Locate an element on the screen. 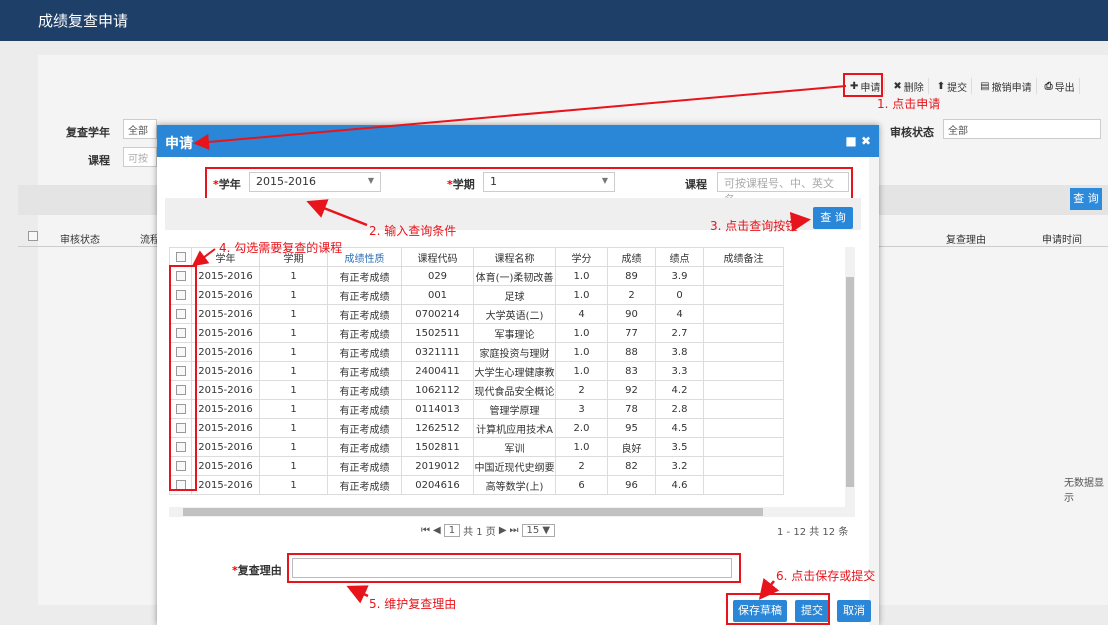  cell: 2400411 is located at coordinates (437, 371).